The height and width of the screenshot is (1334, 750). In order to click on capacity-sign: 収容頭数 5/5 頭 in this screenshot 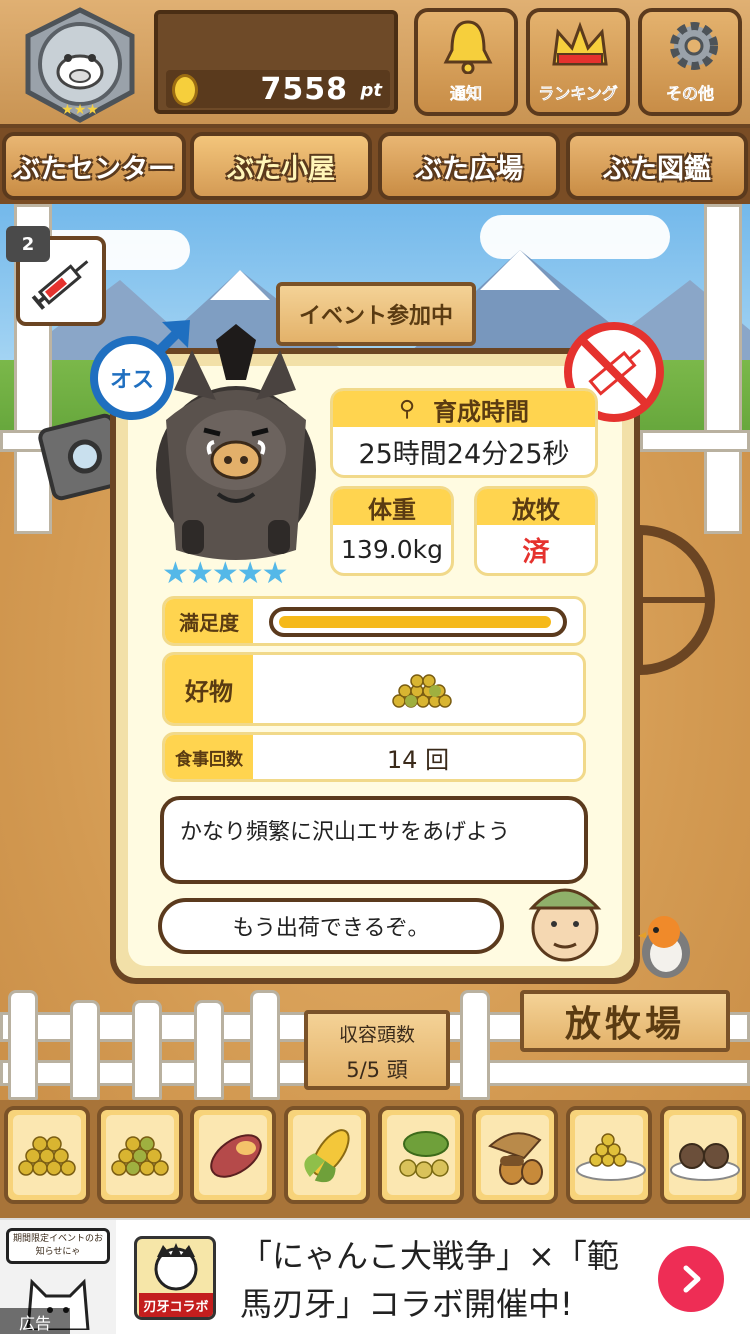, I will do `click(377, 1050)`.